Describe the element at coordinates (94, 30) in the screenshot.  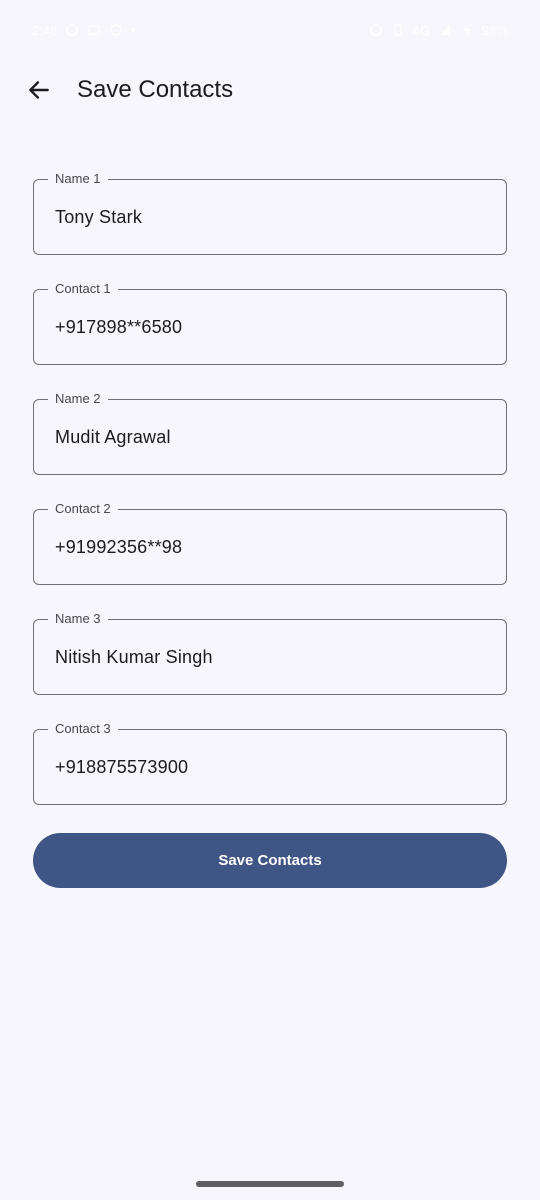
I see `message-icon` at that location.